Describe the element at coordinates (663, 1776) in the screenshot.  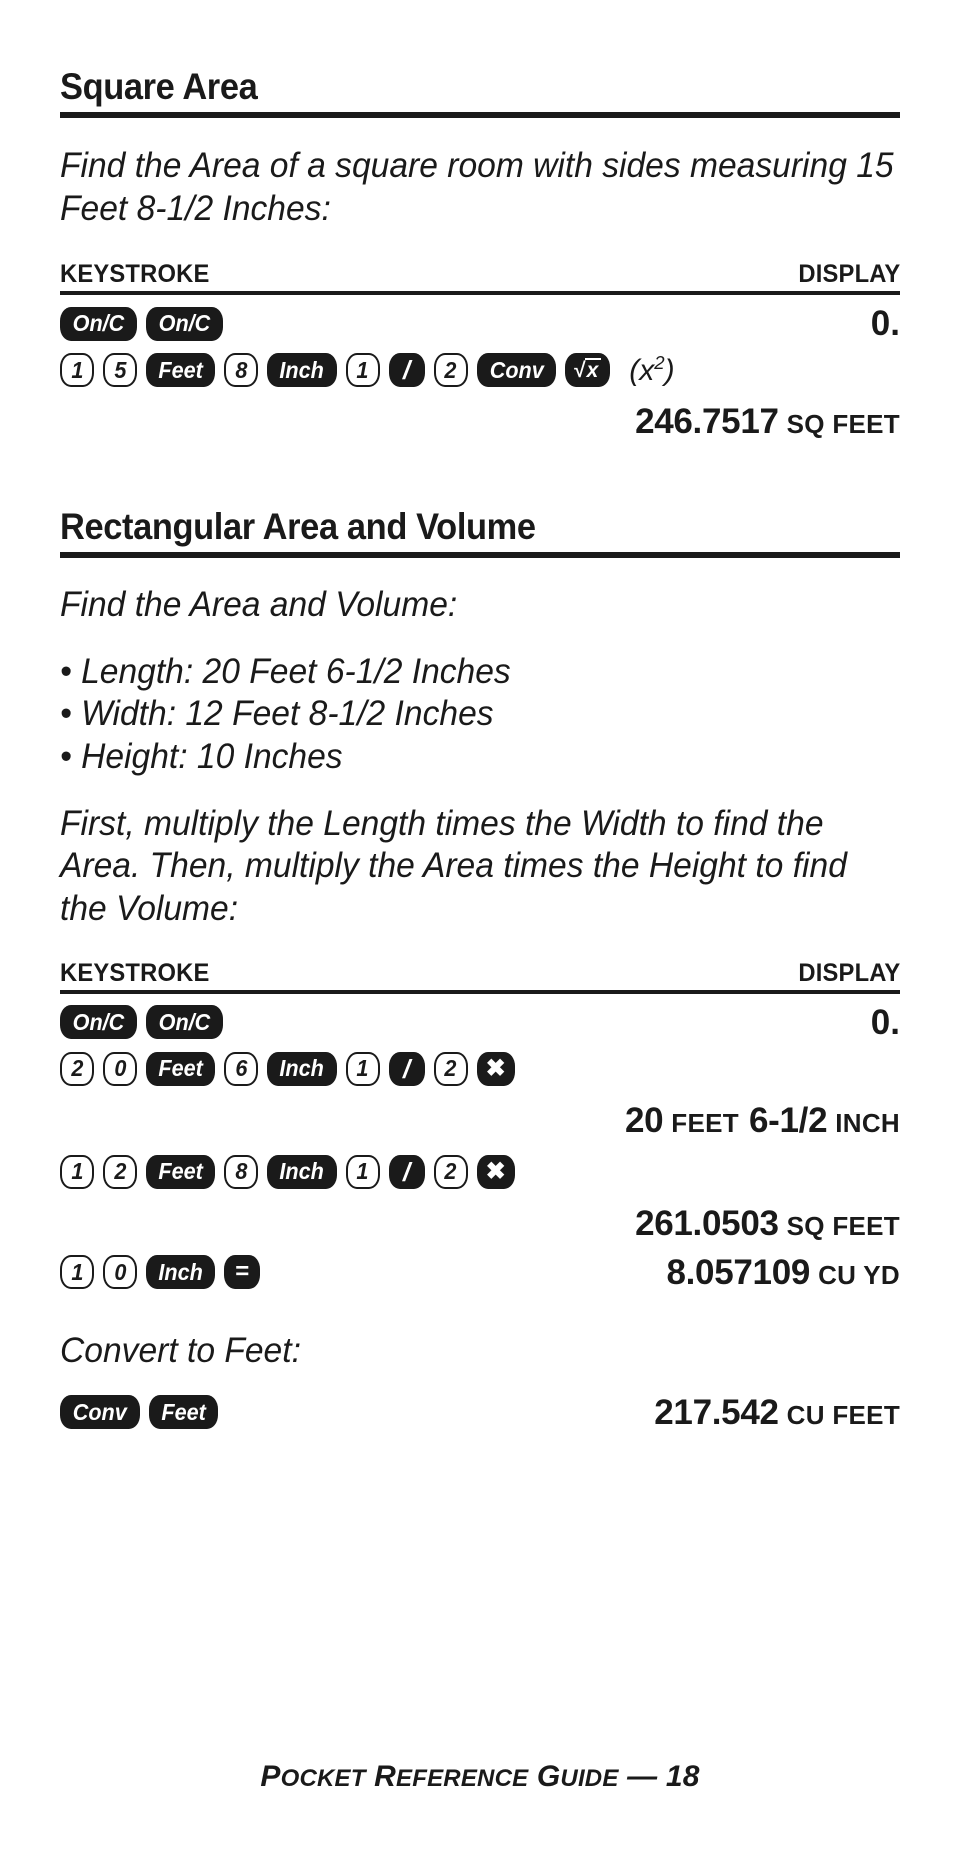
I see `footer-page-number: — 18` at that location.